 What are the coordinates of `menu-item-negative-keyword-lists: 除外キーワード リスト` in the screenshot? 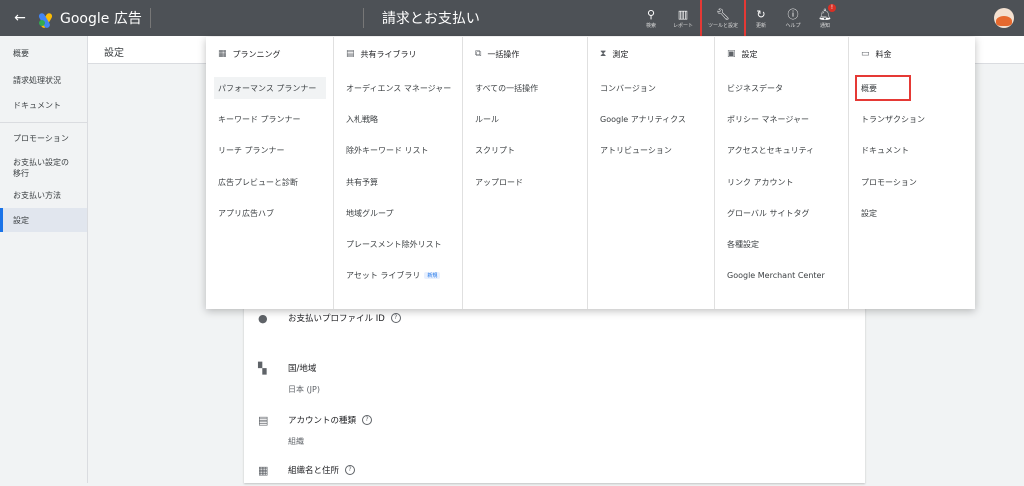 It's located at (385, 150).